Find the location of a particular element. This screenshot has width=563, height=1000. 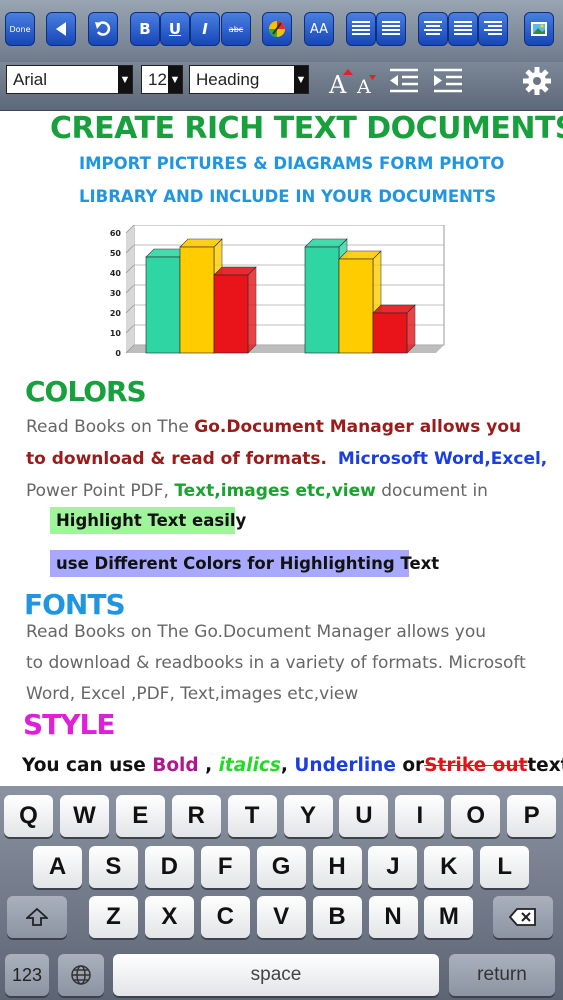

space-key: space is located at coordinates (276, 975).